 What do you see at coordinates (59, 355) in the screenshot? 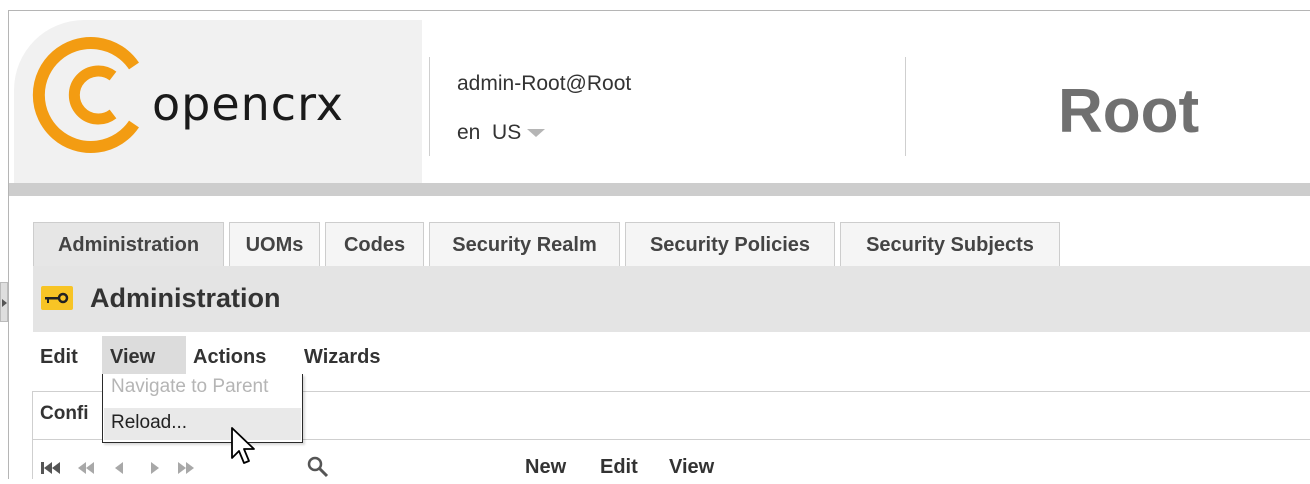
I see `menu-edit: Edit` at bounding box center [59, 355].